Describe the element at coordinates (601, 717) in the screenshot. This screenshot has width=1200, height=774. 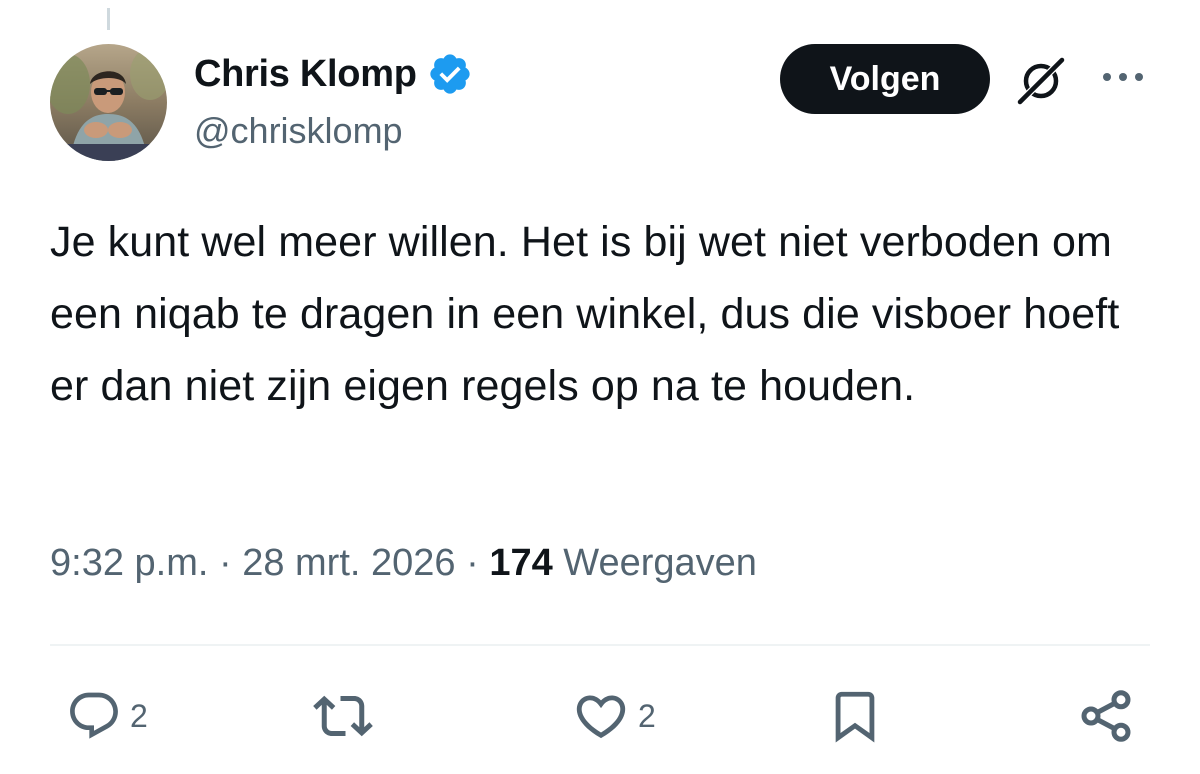
I see `heart-icon` at that location.